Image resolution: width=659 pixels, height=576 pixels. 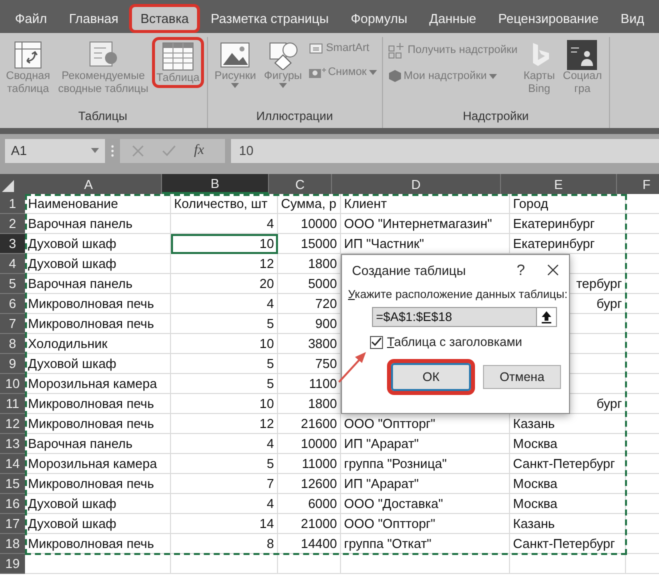 I want to click on row-header: 7, so click(x=12, y=324).